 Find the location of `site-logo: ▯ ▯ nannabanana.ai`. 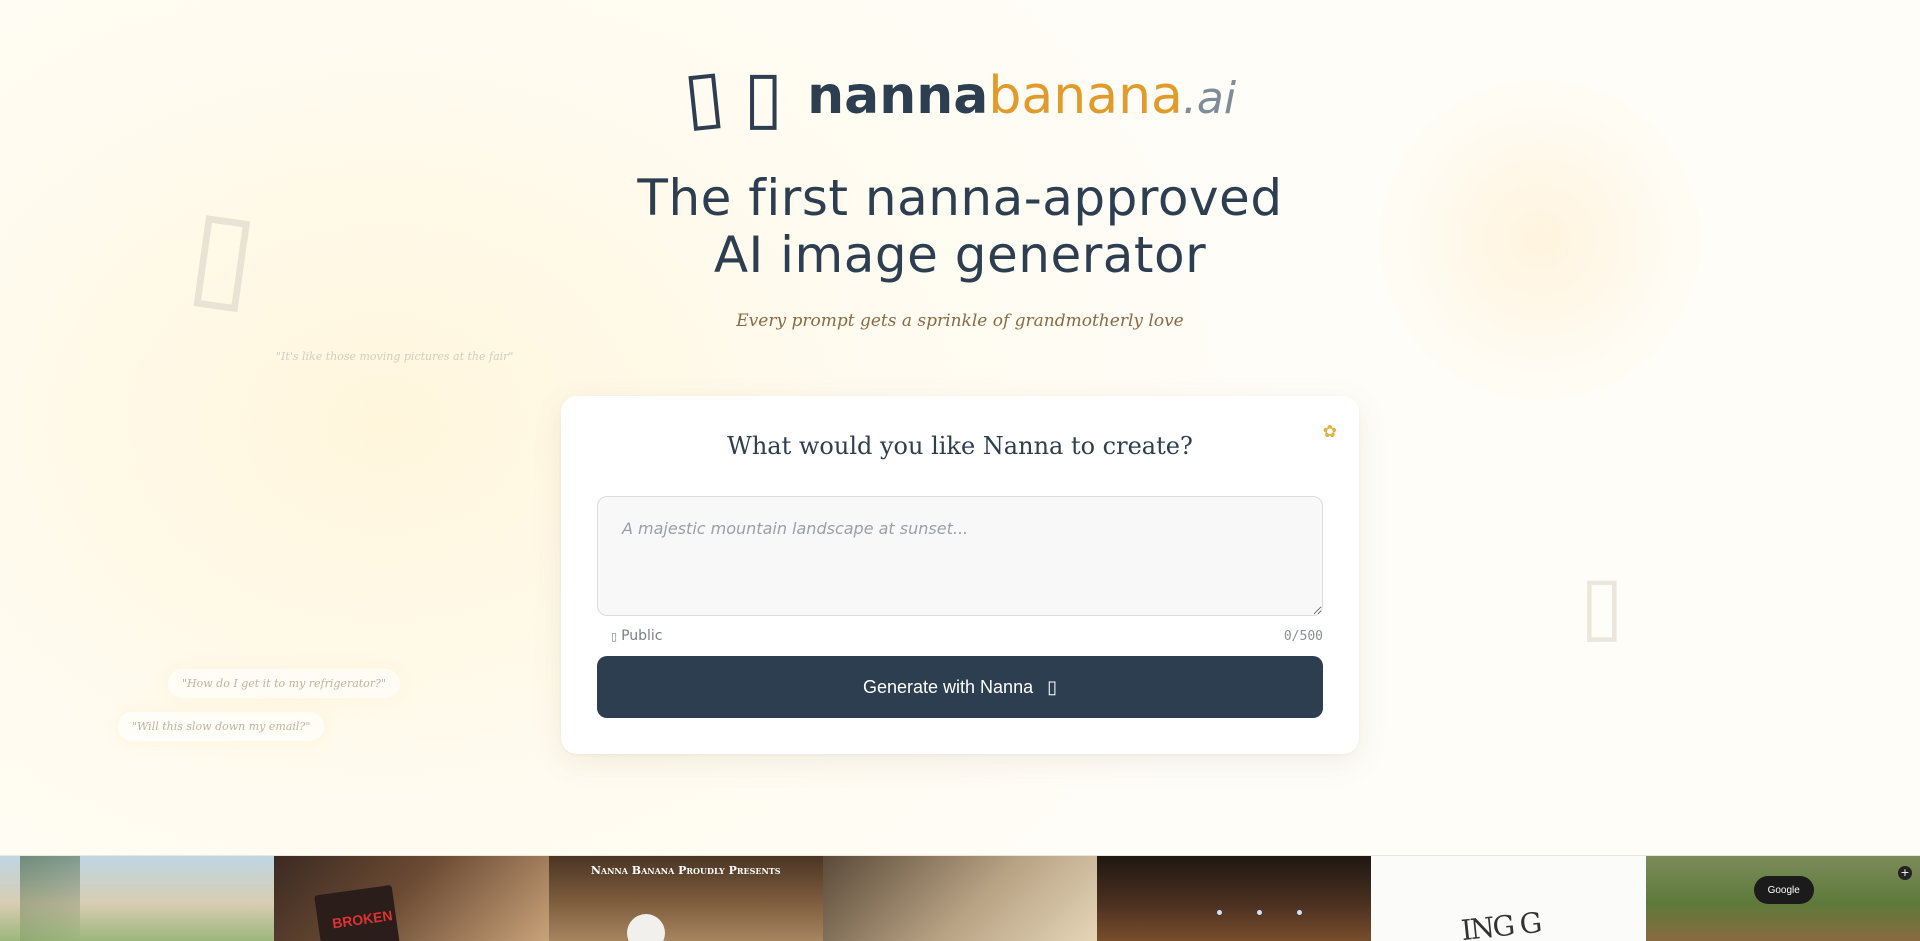

site-logo: ▯ ▯ nannabanana.ai is located at coordinates (960, 96).